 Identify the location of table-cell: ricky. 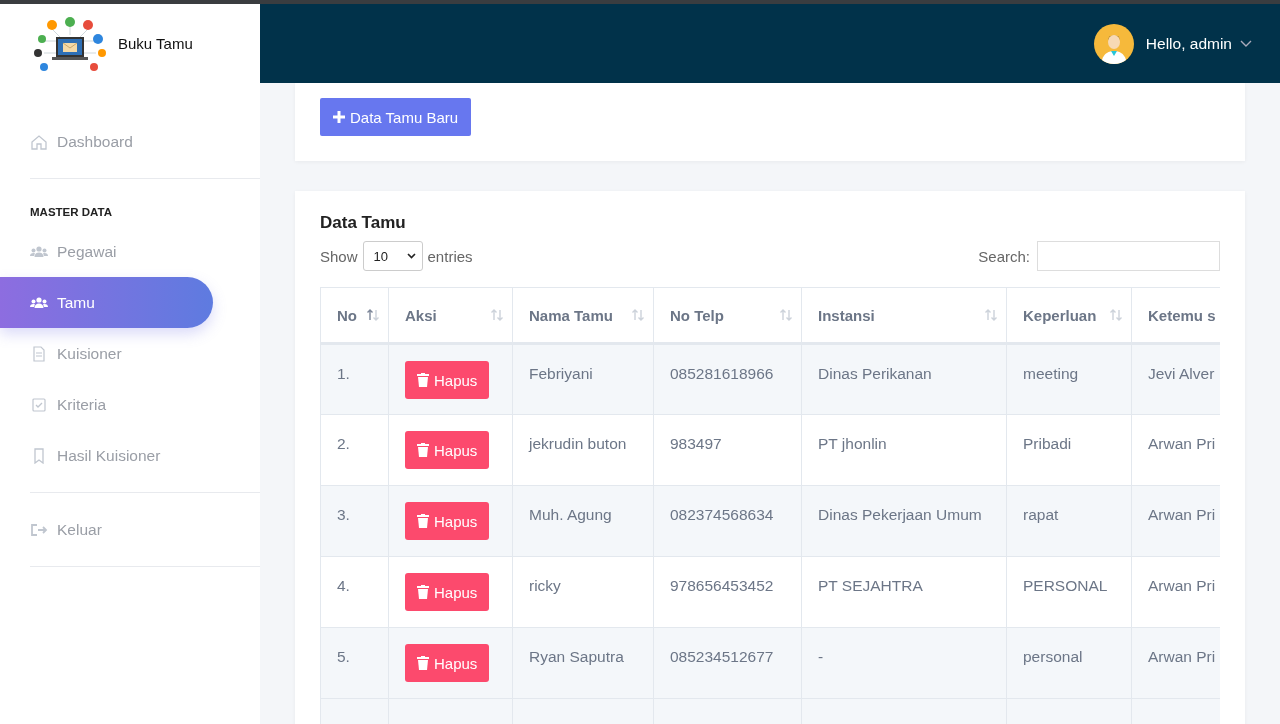
(583, 592).